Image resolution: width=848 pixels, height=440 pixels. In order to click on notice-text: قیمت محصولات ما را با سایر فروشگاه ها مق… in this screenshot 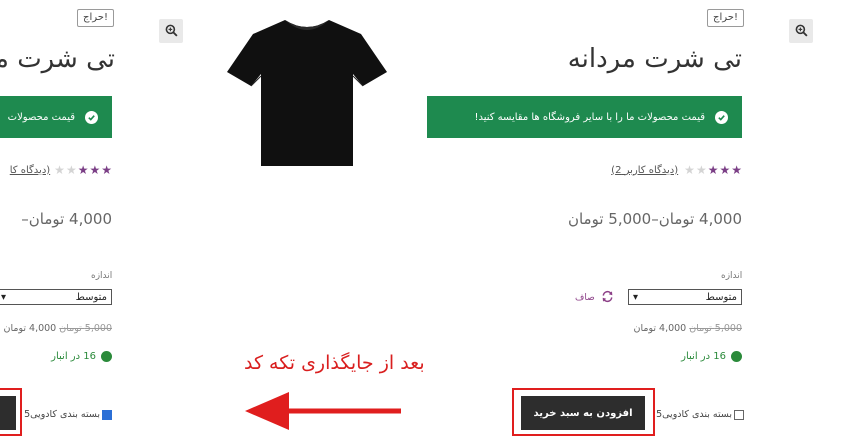, I will do `click(589, 117)`.